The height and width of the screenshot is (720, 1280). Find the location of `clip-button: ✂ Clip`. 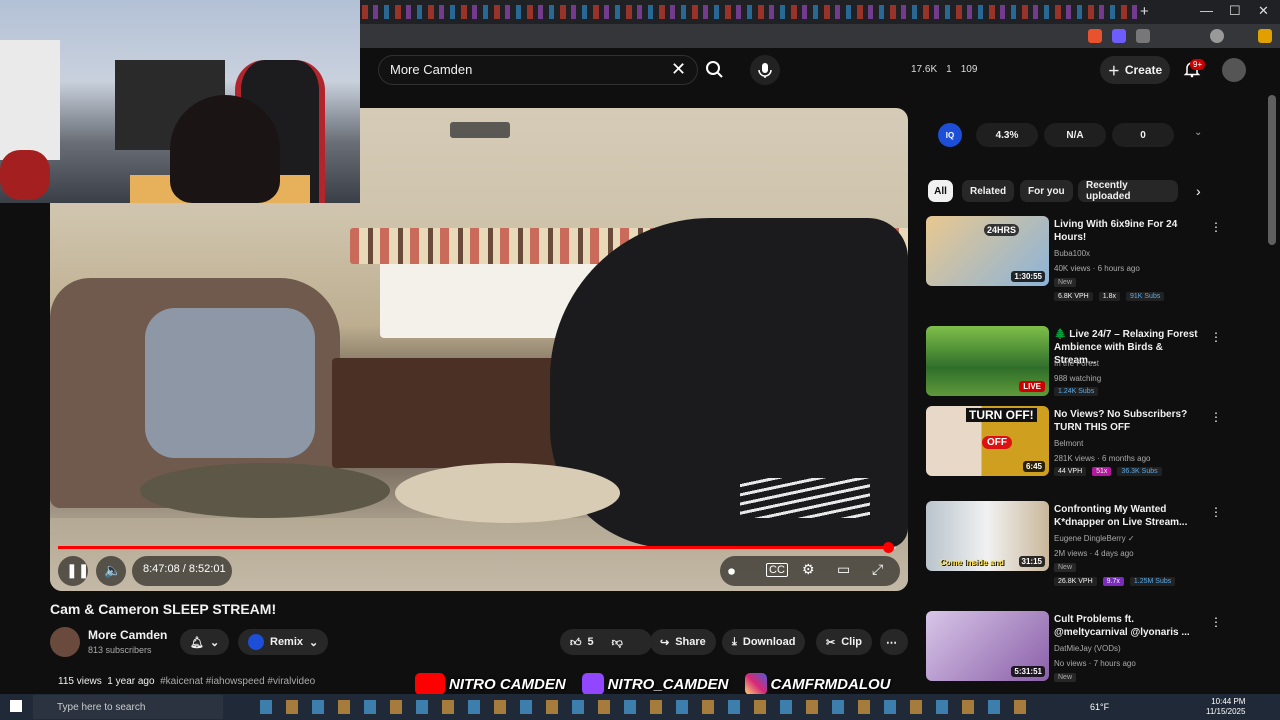

clip-button: ✂ Clip is located at coordinates (844, 642).